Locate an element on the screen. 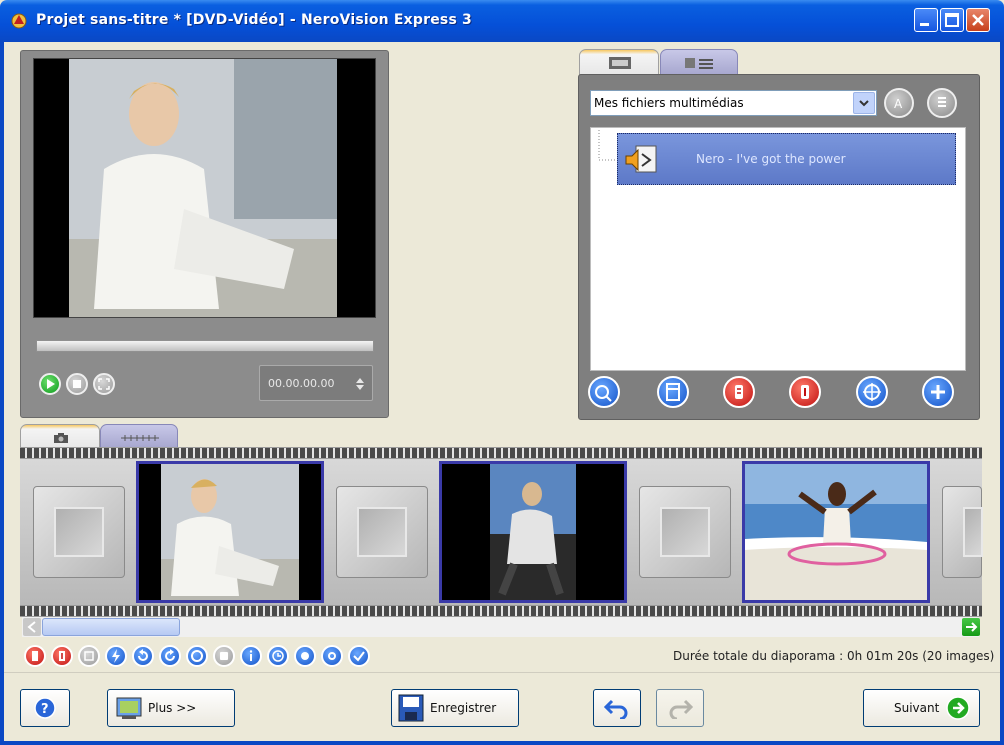 The height and width of the screenshot is (745, 1004). chevron-down-icon is located at coordinates (864, 103).